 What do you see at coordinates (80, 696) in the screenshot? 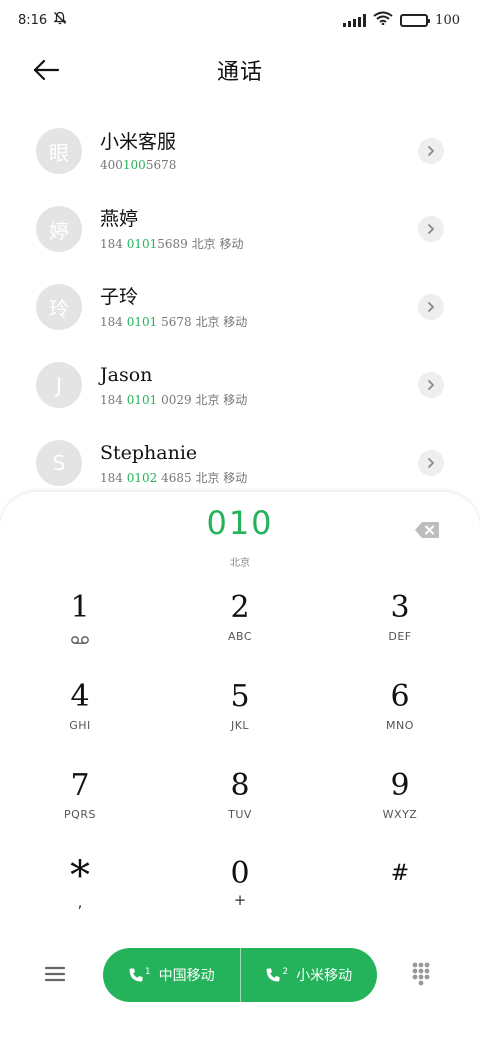
I see `key-digit: 4` at bounding box center [80, 696].